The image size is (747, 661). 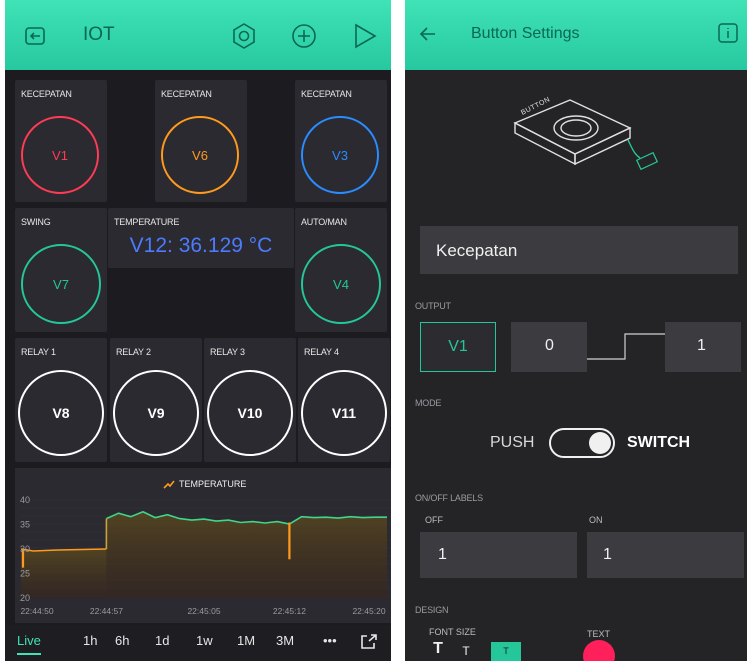 I want to click on output-pin-value: V1, so click(x=458, y=346).